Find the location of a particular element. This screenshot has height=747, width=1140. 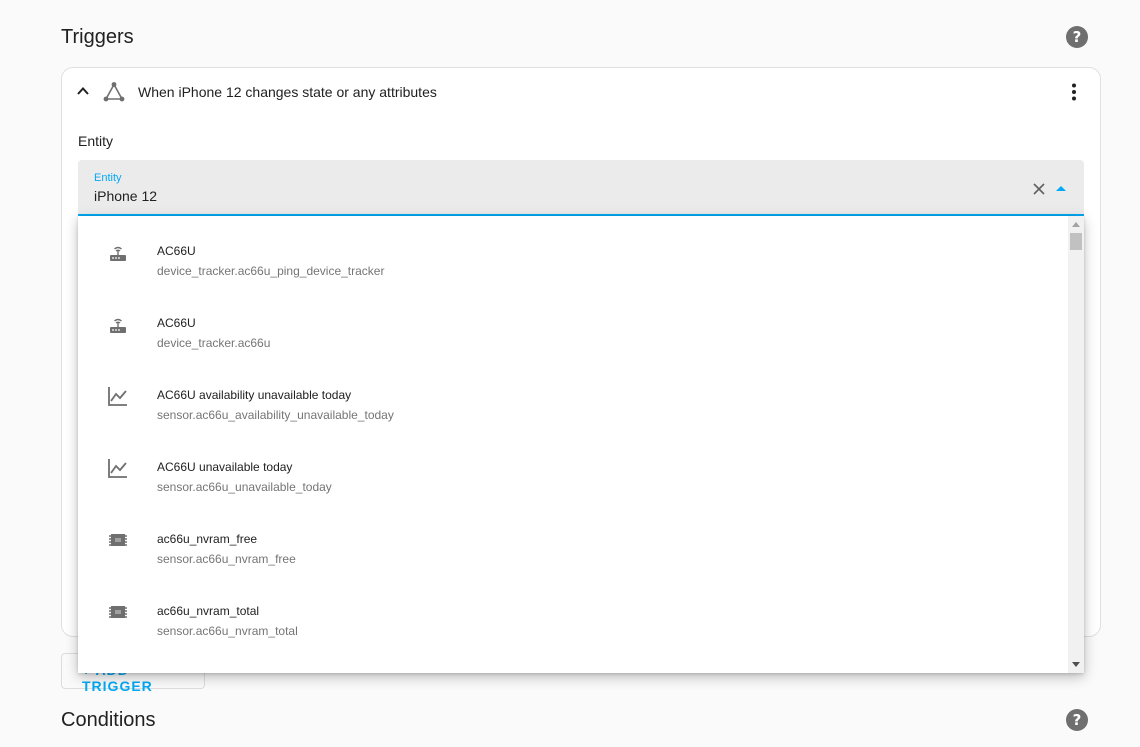

list-item-entity-id: sensor.ac66u_nvram_total is located at coordinates (227, 631).